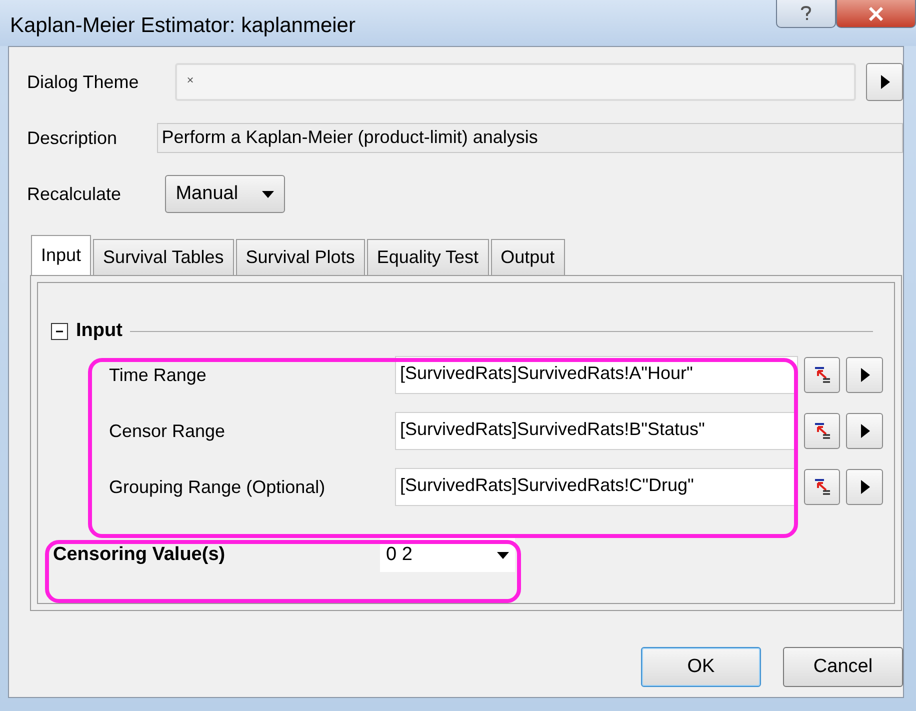  What do you see at coordinates (701, 667) in the screenshot?
I see `ok-button: OK` at bounding box center [701, 667].